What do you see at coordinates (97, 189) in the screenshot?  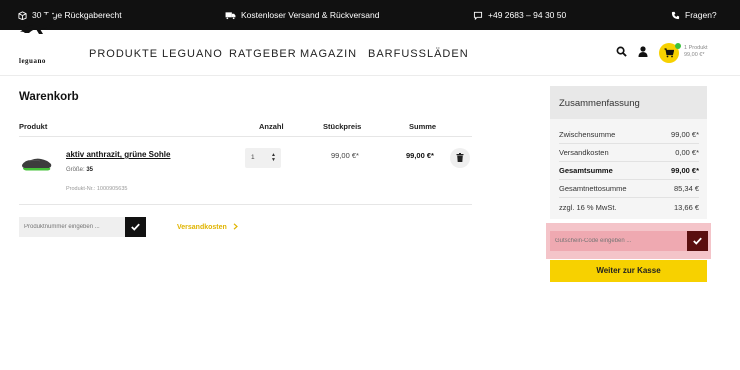 I see `product-number: Produkt-Nr.: 1000905635` at bounding box center [97, 189].